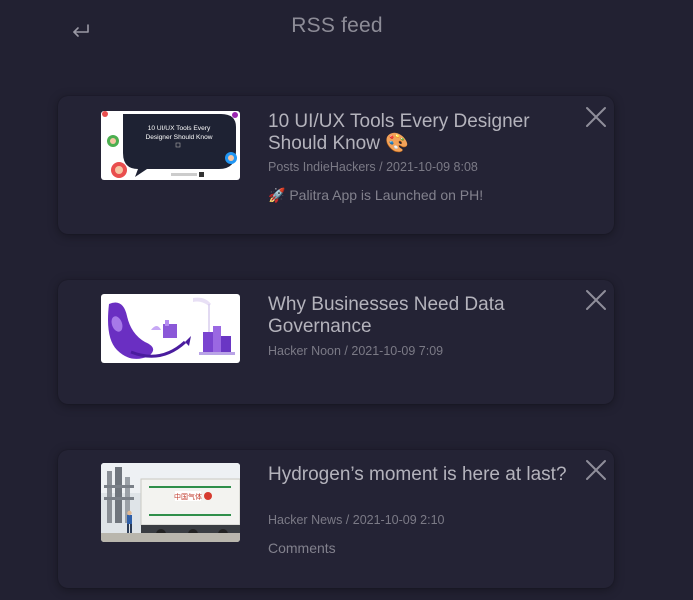 The height and width of the screenshot is (600, 693). Describe the element at coordinates (356, 520) in the screenshot. I see `feed-item-meta: Hacker News / 2021-10-09 2:10` at that location.